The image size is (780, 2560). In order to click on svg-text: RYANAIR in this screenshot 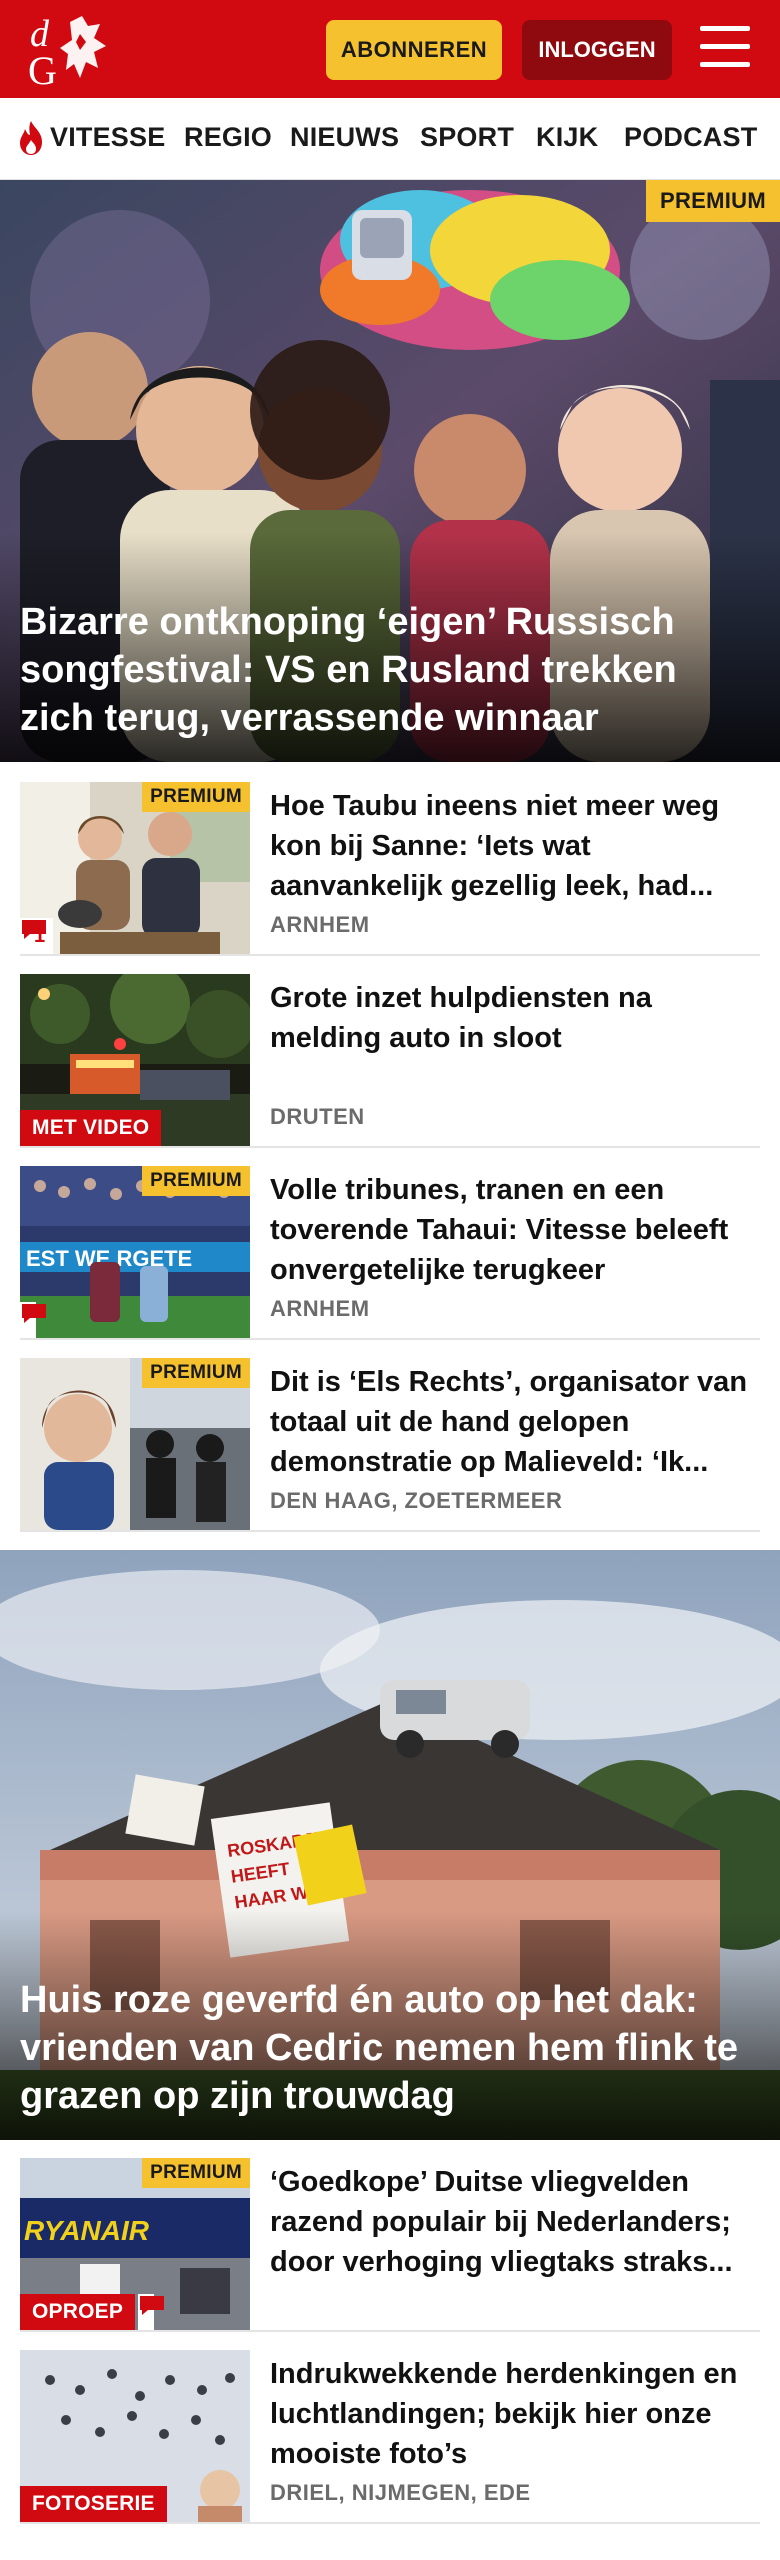, I will do `click(87, 2230)`.